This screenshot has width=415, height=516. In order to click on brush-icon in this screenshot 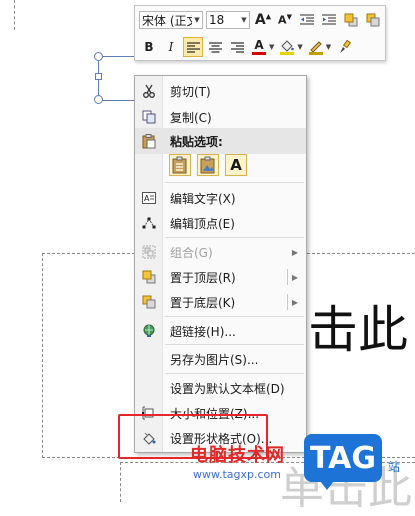, I will do `click(346, 46)`.